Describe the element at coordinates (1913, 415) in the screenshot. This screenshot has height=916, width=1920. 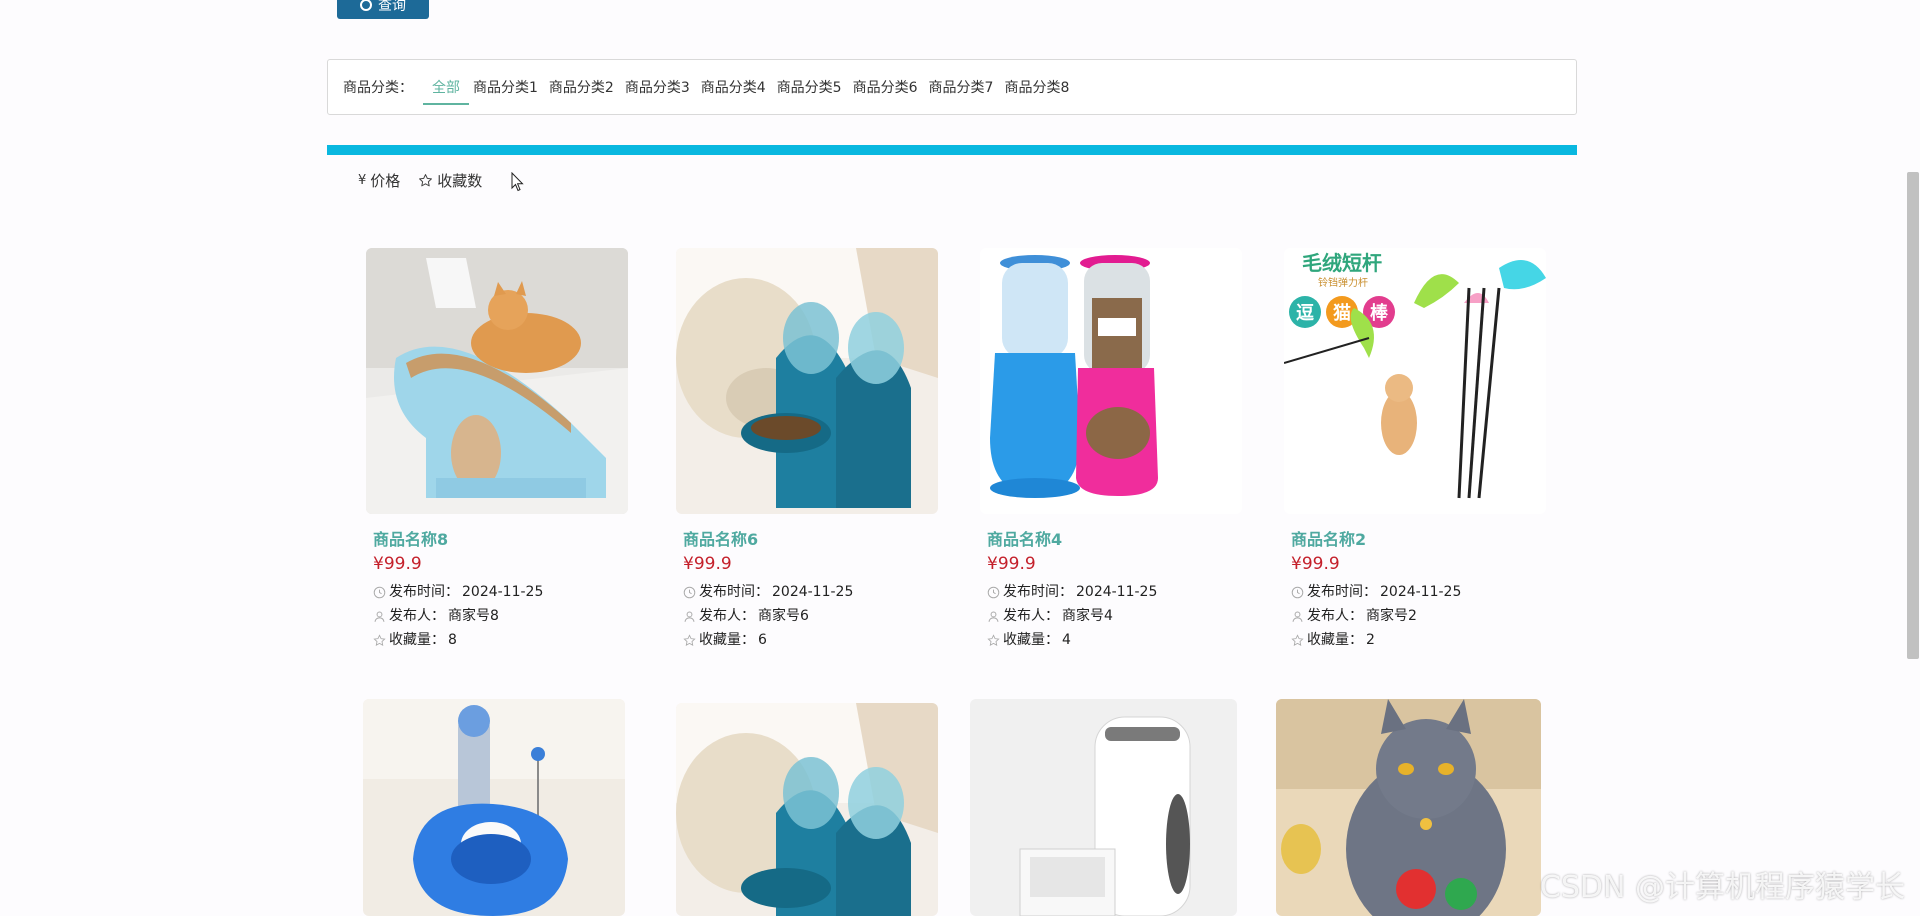
I see `scrollbar-thumb` at that location.